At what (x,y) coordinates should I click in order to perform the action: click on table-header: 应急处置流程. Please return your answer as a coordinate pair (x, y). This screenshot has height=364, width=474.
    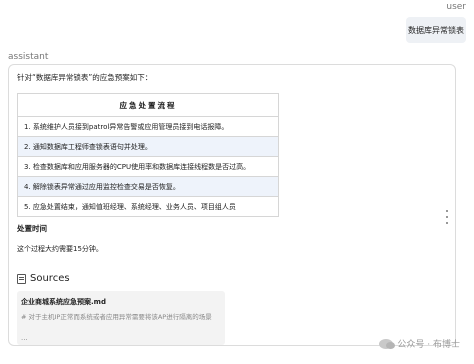
    Looking at the image, I should click on (148, 105).